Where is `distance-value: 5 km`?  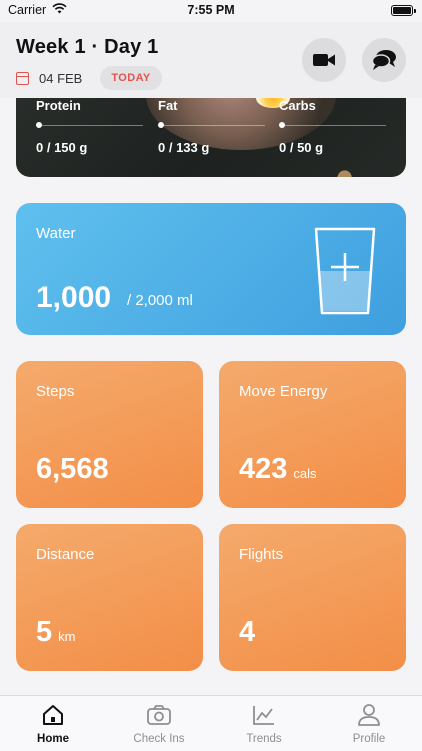 distance-value: 5 km is located at coordinates (56, 632).